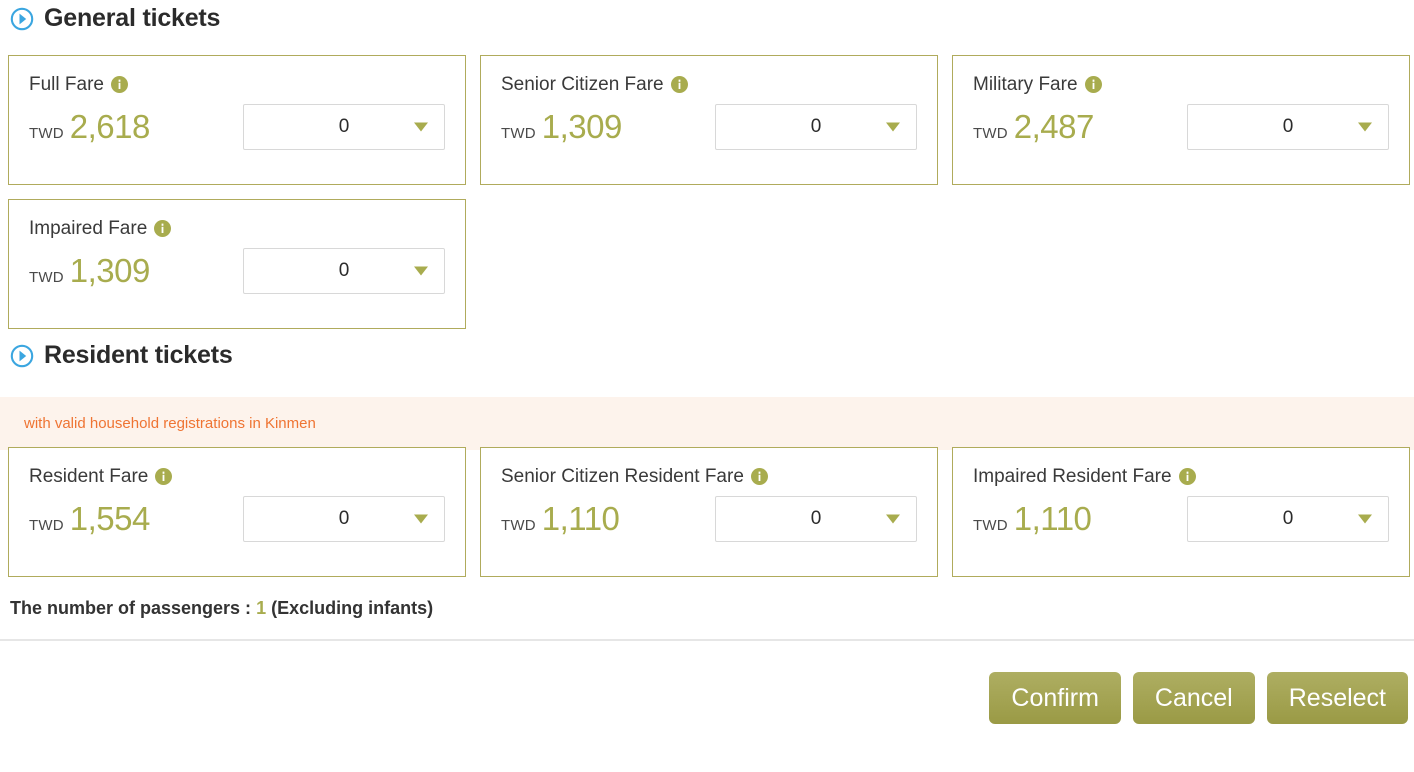  Describe the element at coordinates (88, 228) in the screenshot. I see `fare-label-text: Impaired Fare` at that location.